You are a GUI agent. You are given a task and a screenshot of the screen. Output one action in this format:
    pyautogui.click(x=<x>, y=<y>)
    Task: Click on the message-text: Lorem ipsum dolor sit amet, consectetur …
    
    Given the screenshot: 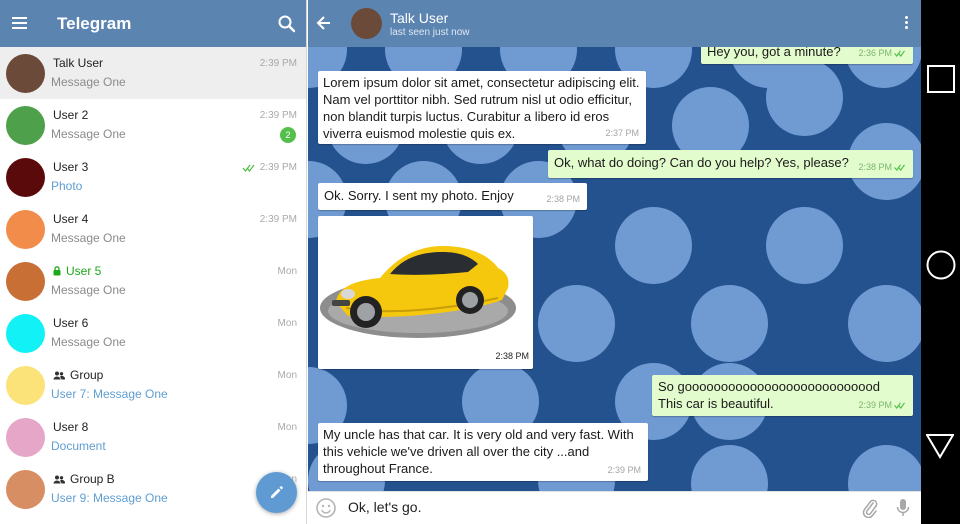 What is the action you would take?
    pyautogui.click(x=481, y=108)
    